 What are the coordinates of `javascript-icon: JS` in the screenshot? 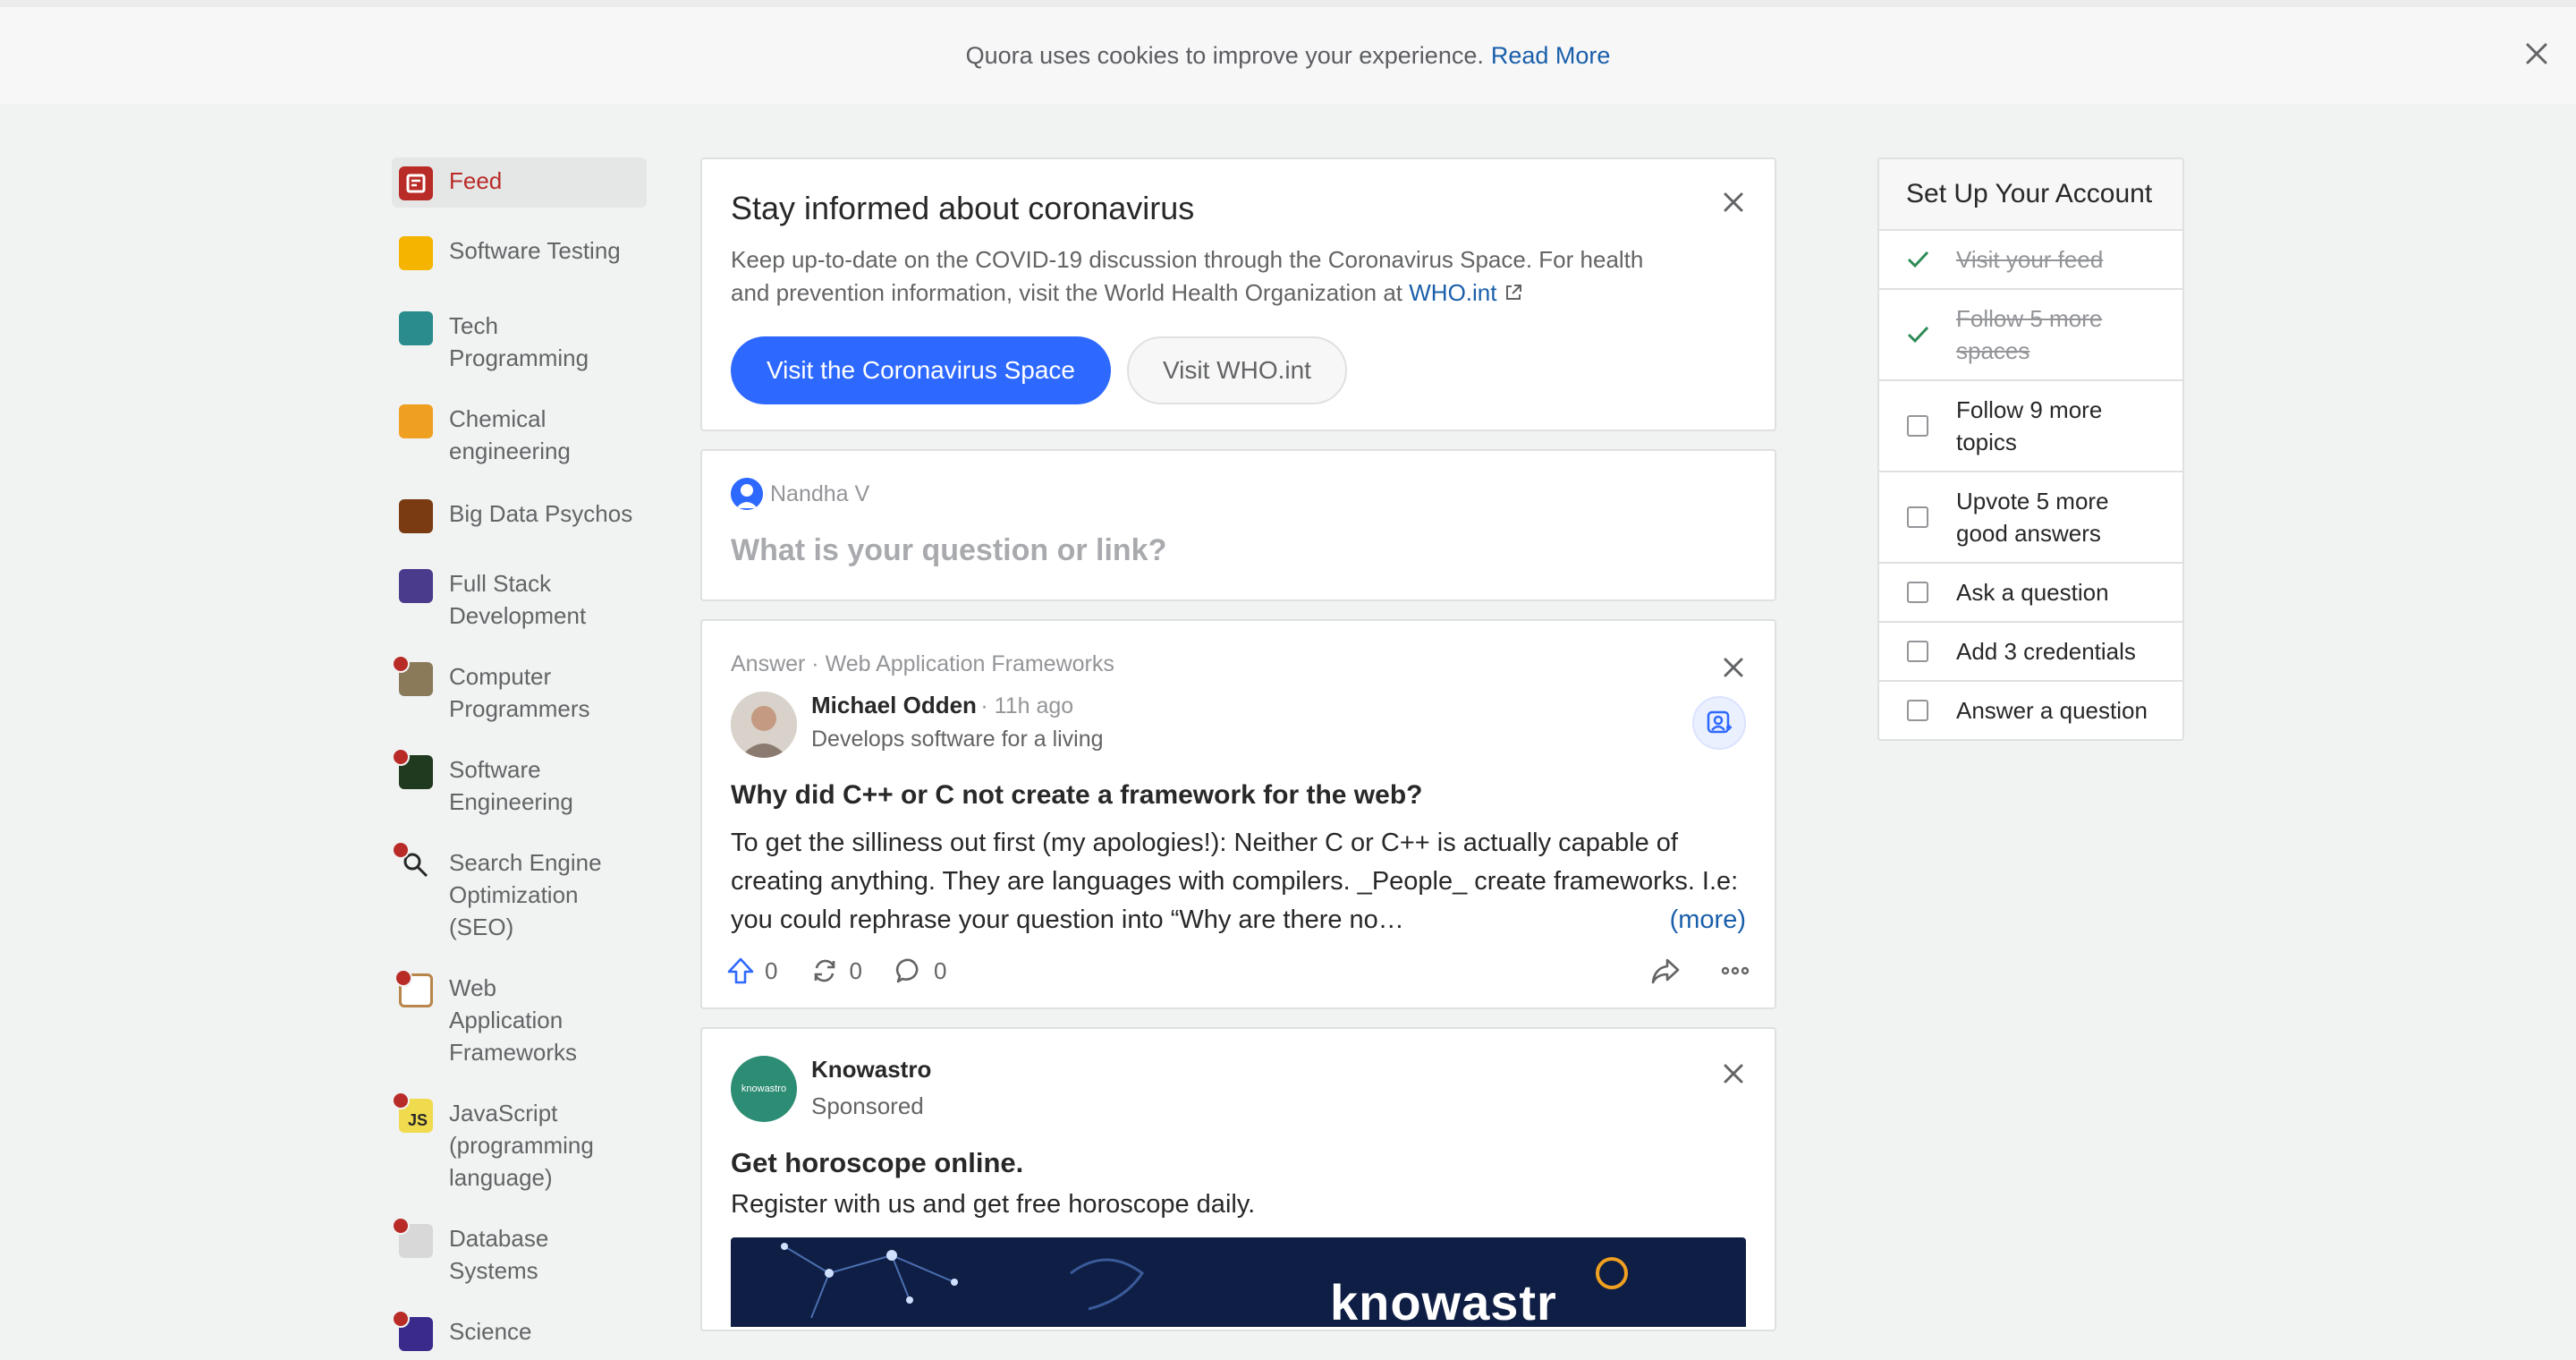 It's located at (412, 1112).